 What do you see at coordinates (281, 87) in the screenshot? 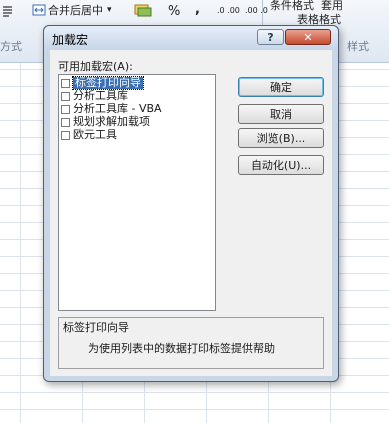
I see `ok-button: 确定` at bounding box center [281, 87].